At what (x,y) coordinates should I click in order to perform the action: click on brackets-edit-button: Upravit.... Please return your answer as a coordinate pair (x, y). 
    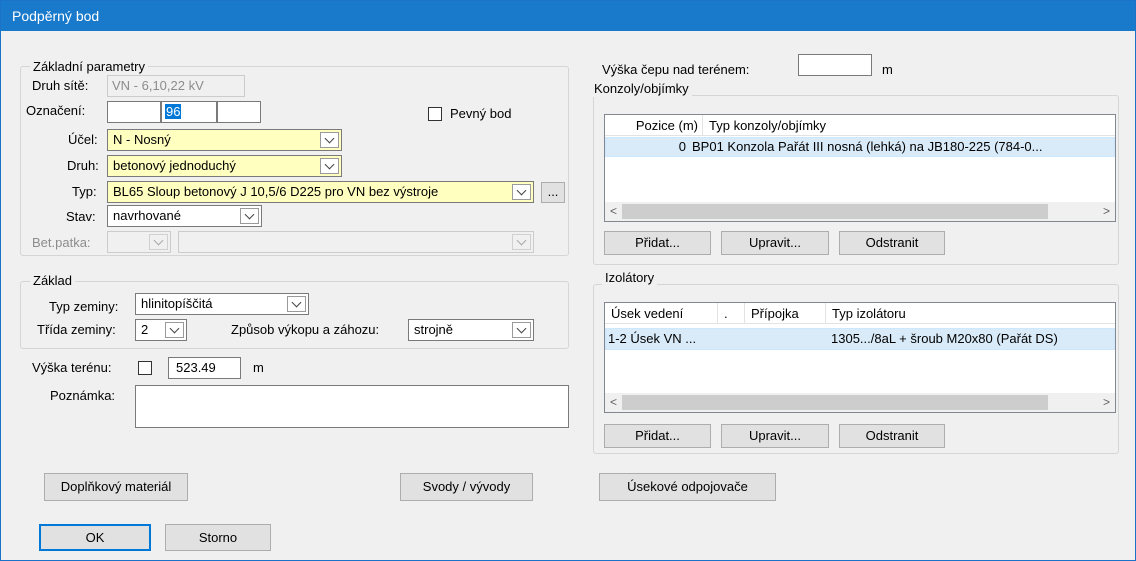
    Looking at the image, I should click on (775, 243).